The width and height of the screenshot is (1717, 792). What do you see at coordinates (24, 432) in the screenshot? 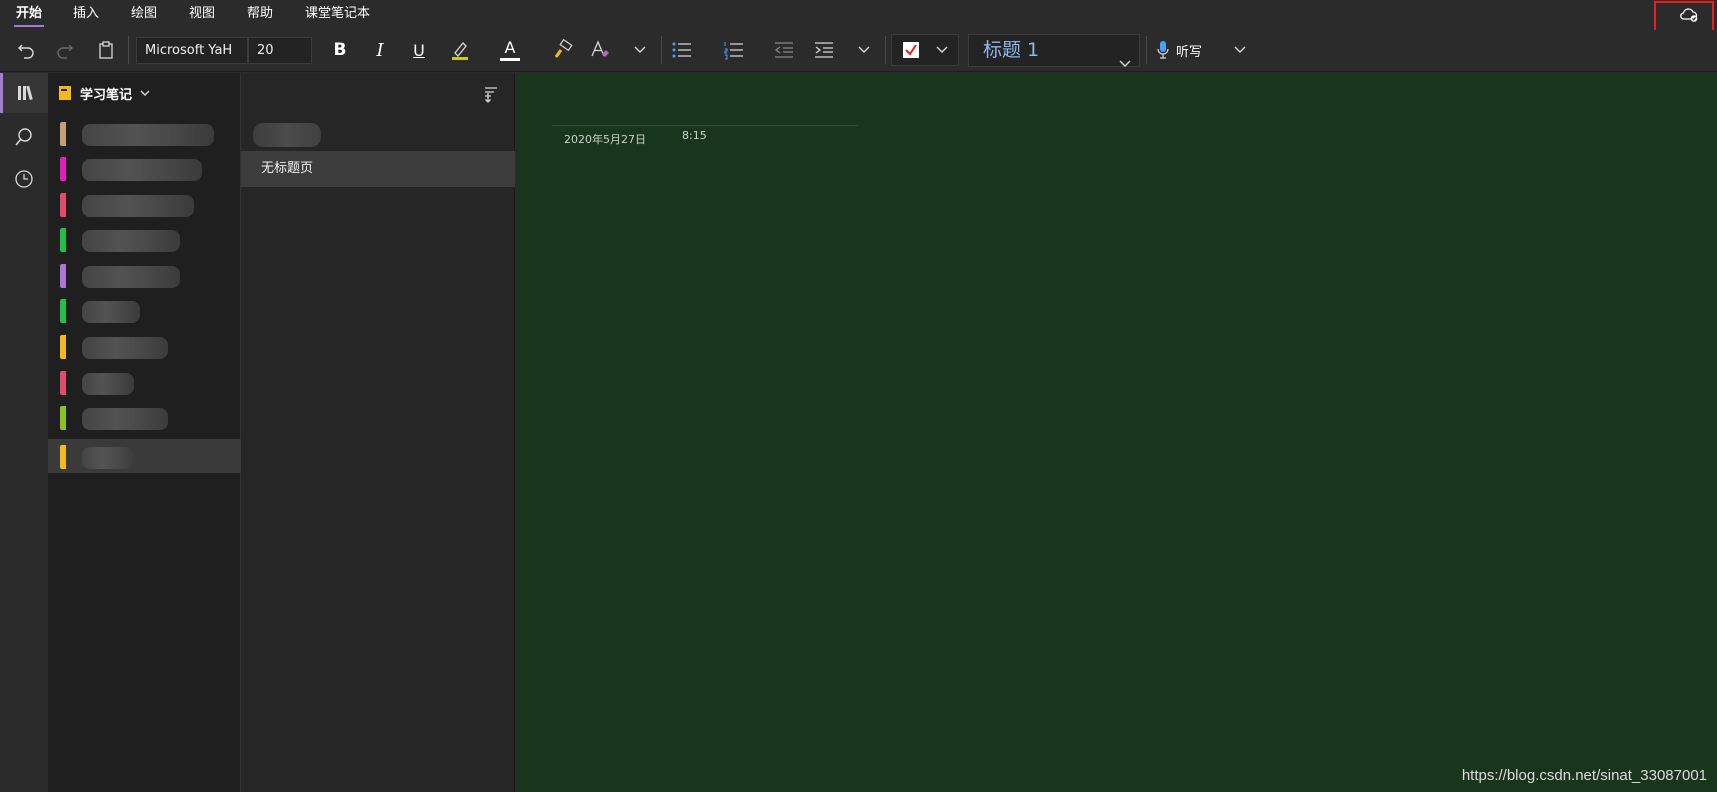
I see `navigation-rail` at bounding box center [24, 432].